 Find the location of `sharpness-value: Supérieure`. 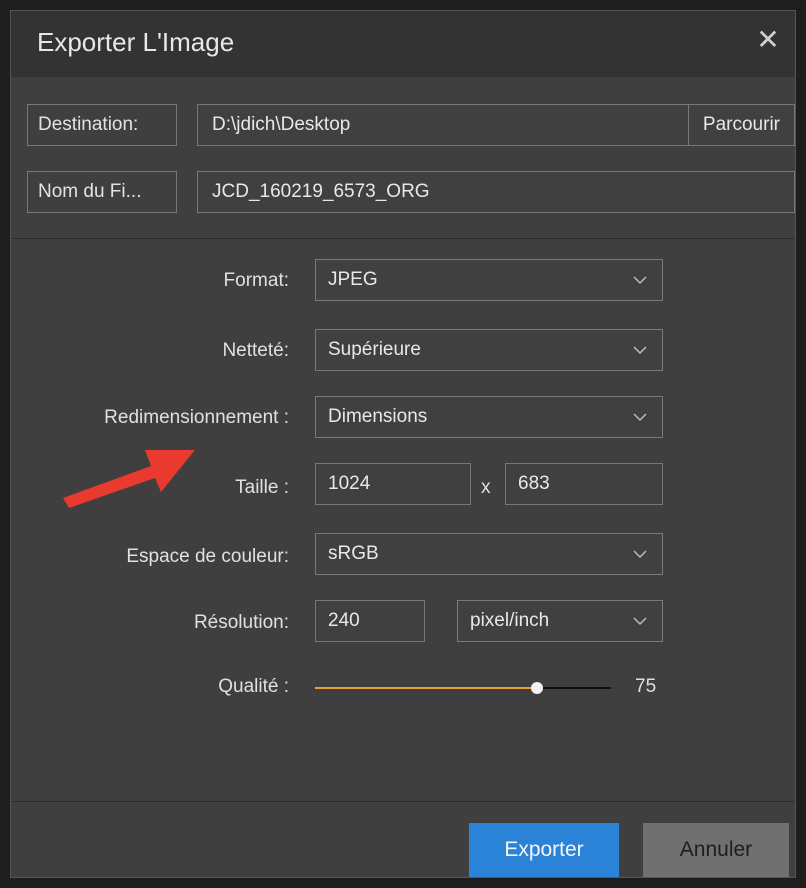

sharpness-value: Supérieure is located at coordinates (374, 349).